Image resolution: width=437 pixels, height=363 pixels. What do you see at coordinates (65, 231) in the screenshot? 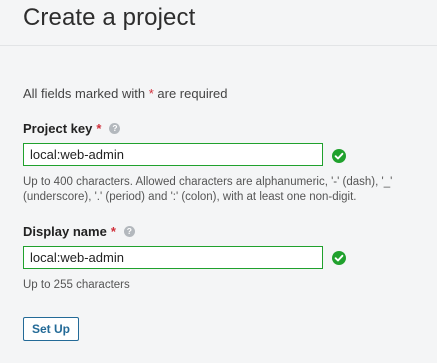
I see `display-name-label-text: Display name` at bounding box center [65, 231].